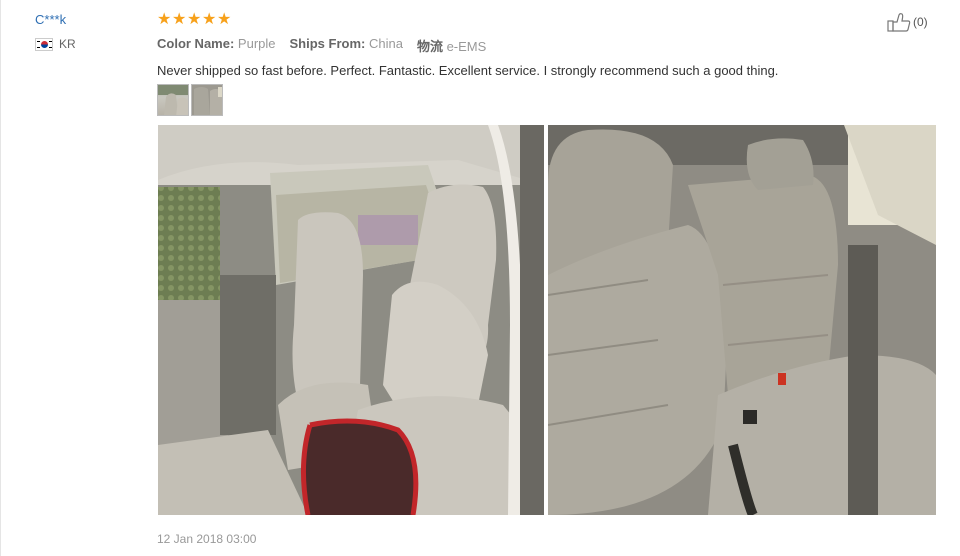 The image size is (960, 556). Describe the element at coordinates (327, 43) in the screenshot. I see `ships-from-label: Ships From:` at that location.